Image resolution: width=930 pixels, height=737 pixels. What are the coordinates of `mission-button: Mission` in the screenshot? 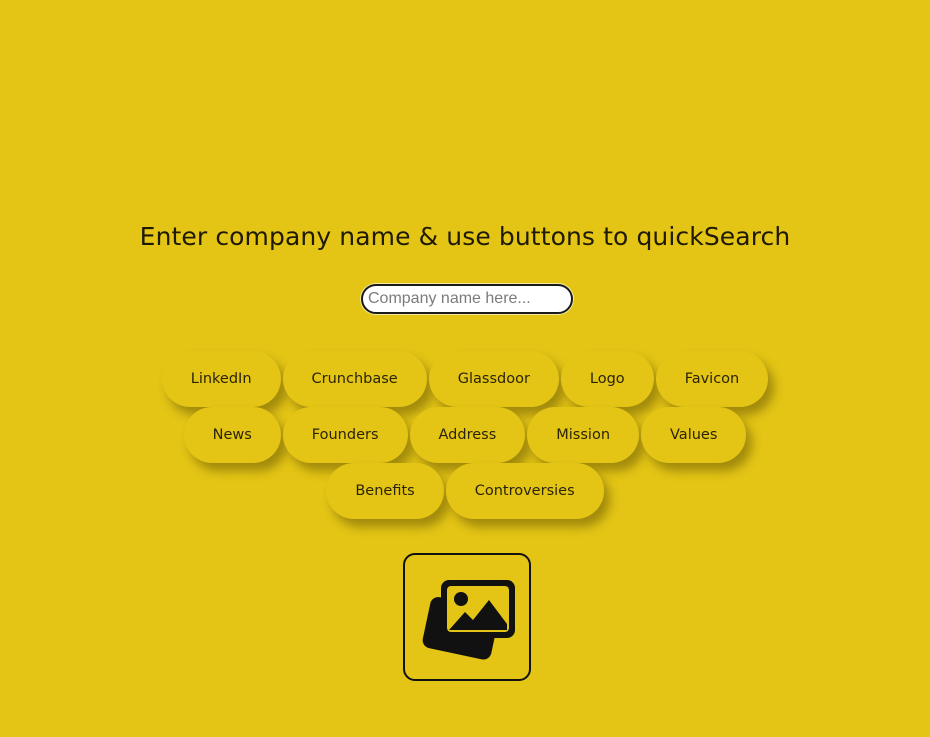 It's located at (583, 435).